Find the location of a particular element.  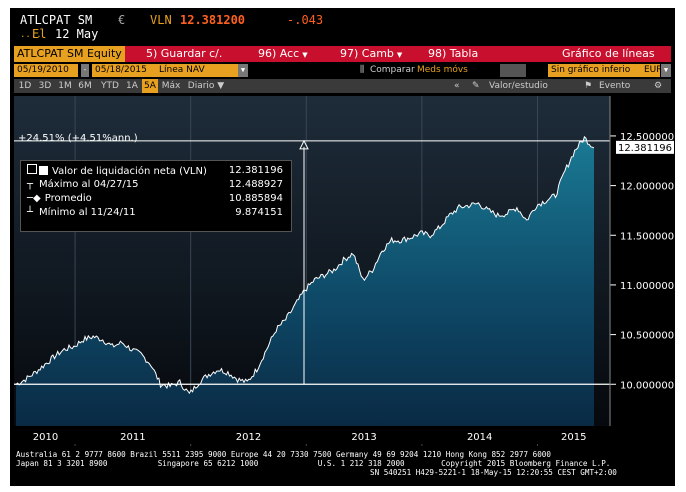

legend-max-value: 12.488927 is located at coordinates (255, 184).